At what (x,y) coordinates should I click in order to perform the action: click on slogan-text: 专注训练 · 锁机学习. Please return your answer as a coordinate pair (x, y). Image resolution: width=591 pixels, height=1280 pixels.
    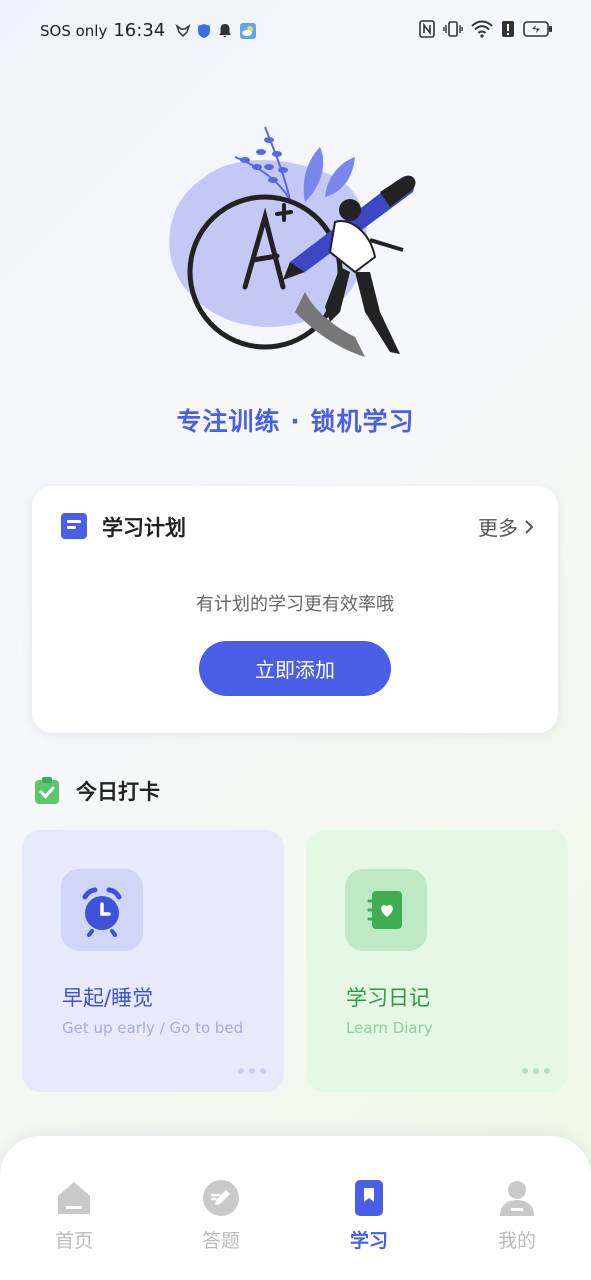
    Looking at the image, I should click on (295, 421).